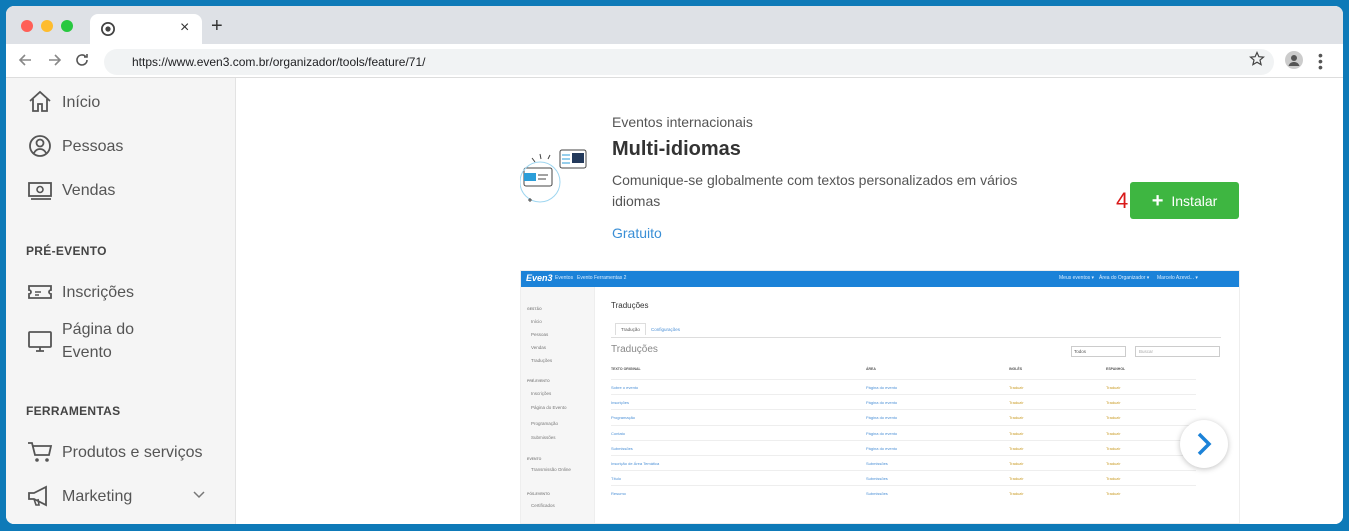 The width and height of the screenshot is (1349, 531). What do you see at coordinates (1124, 278) in the screenshot?
I see `preview-top-item: Área do Organizador ▾` at bounding box center [1124, 278].